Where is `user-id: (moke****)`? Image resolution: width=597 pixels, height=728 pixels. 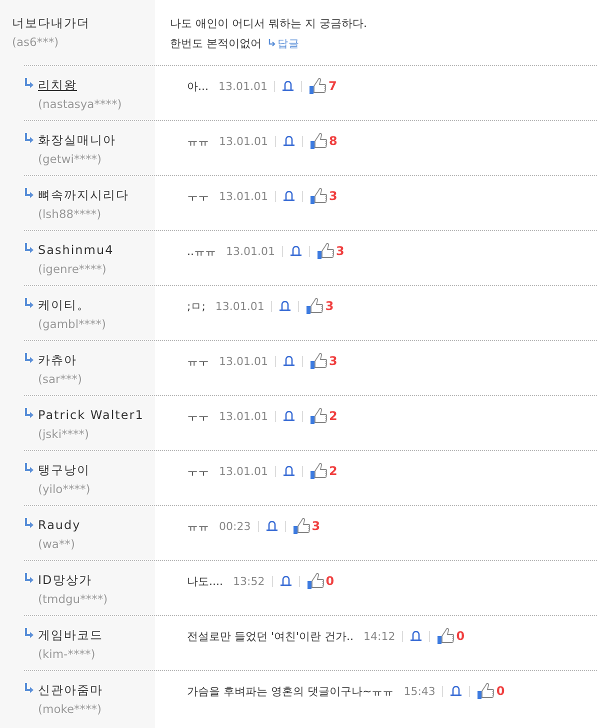
user-id: (moke****) is located at coordinates (70, 709).